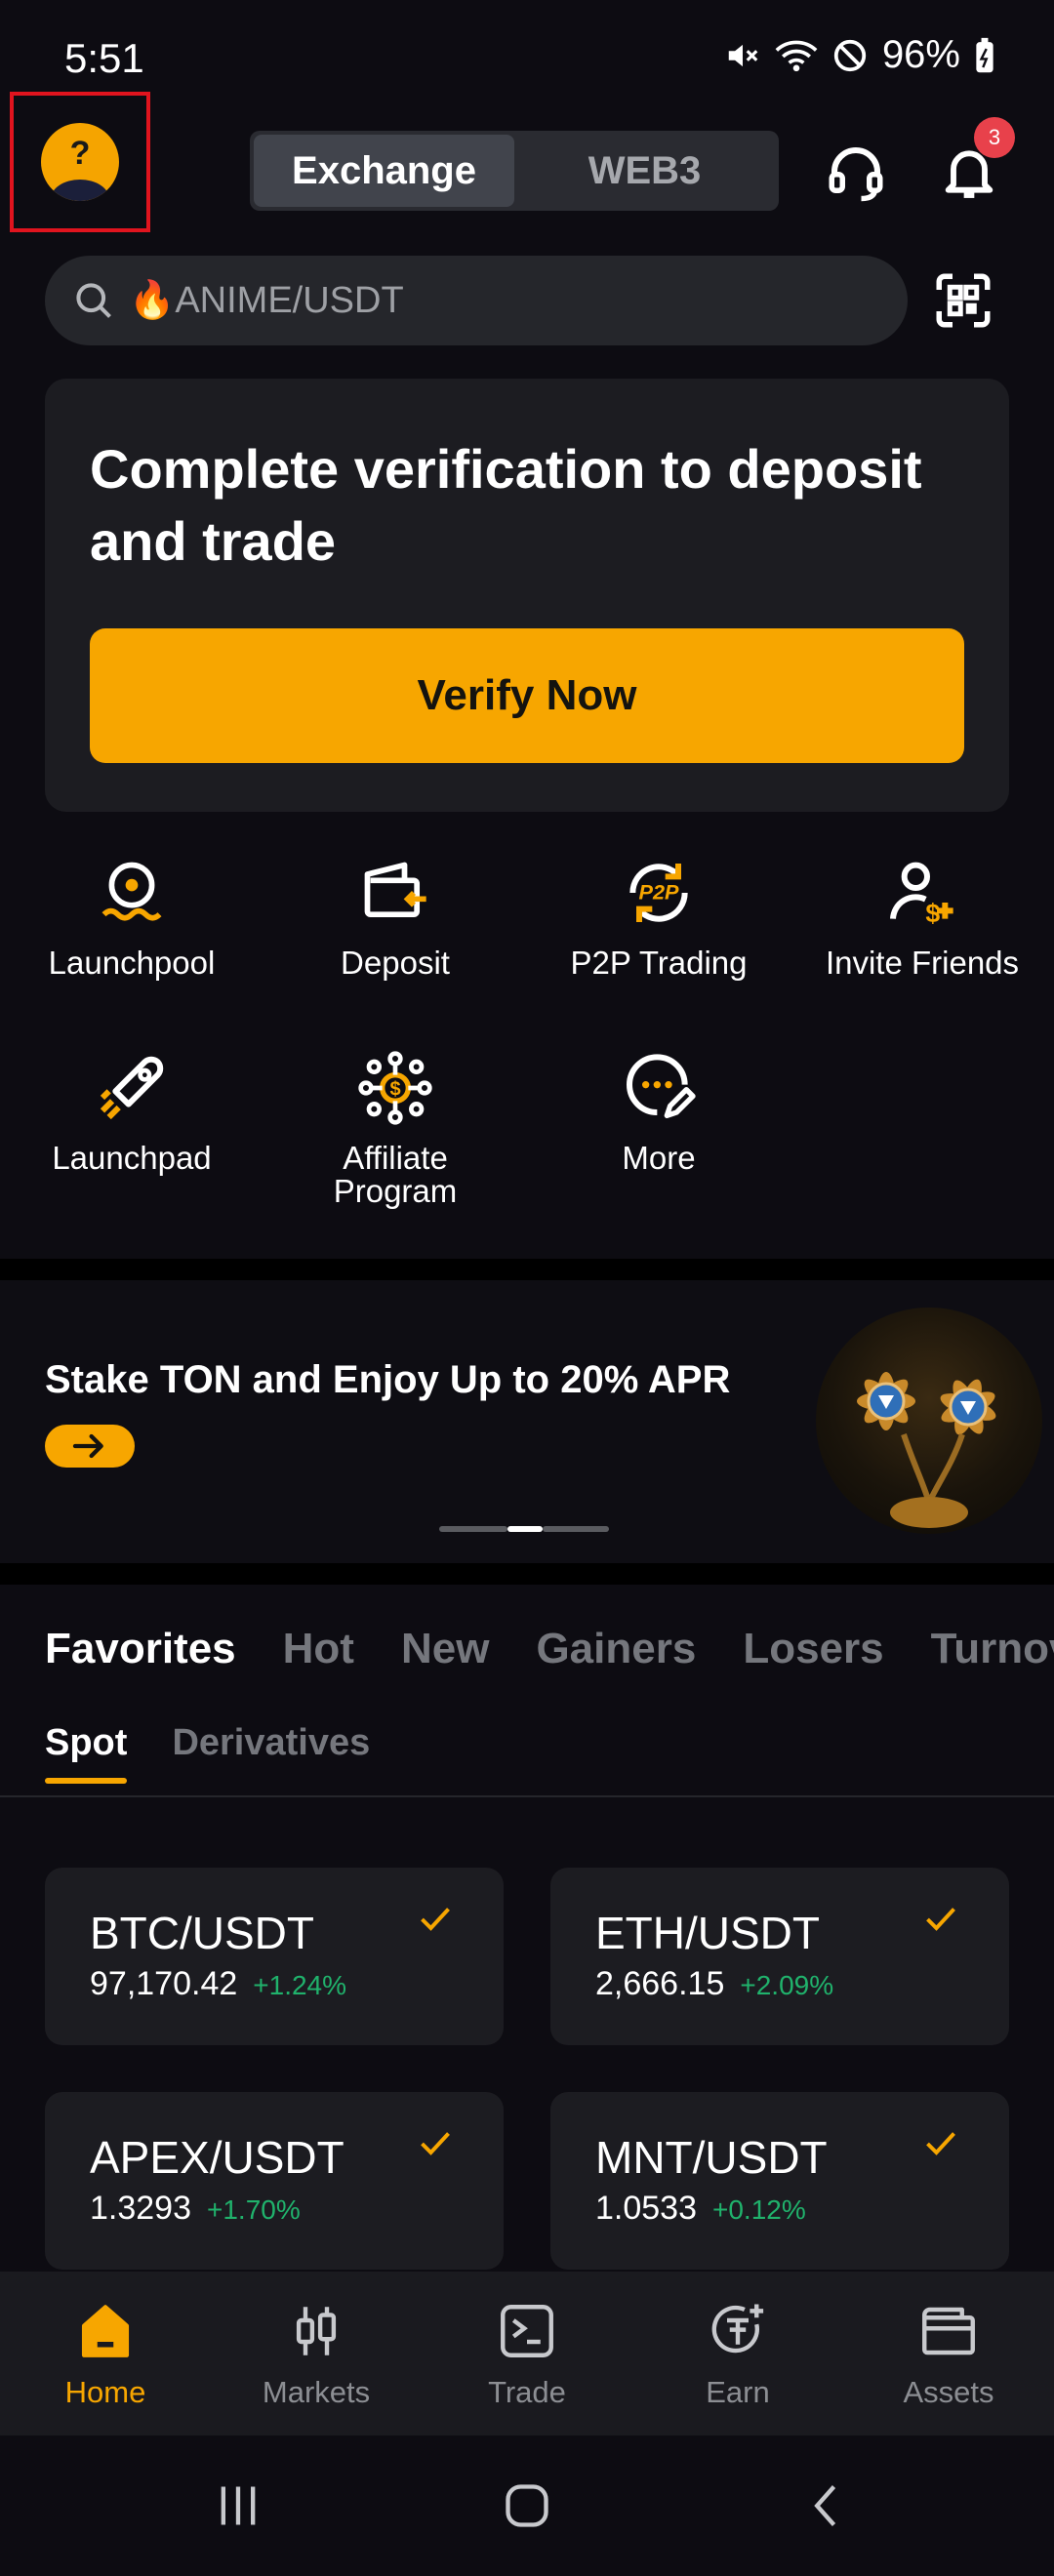  Describe the element at coordinates (921, 54) in the screenshot. I see `battery-percent: 96%` at that location.